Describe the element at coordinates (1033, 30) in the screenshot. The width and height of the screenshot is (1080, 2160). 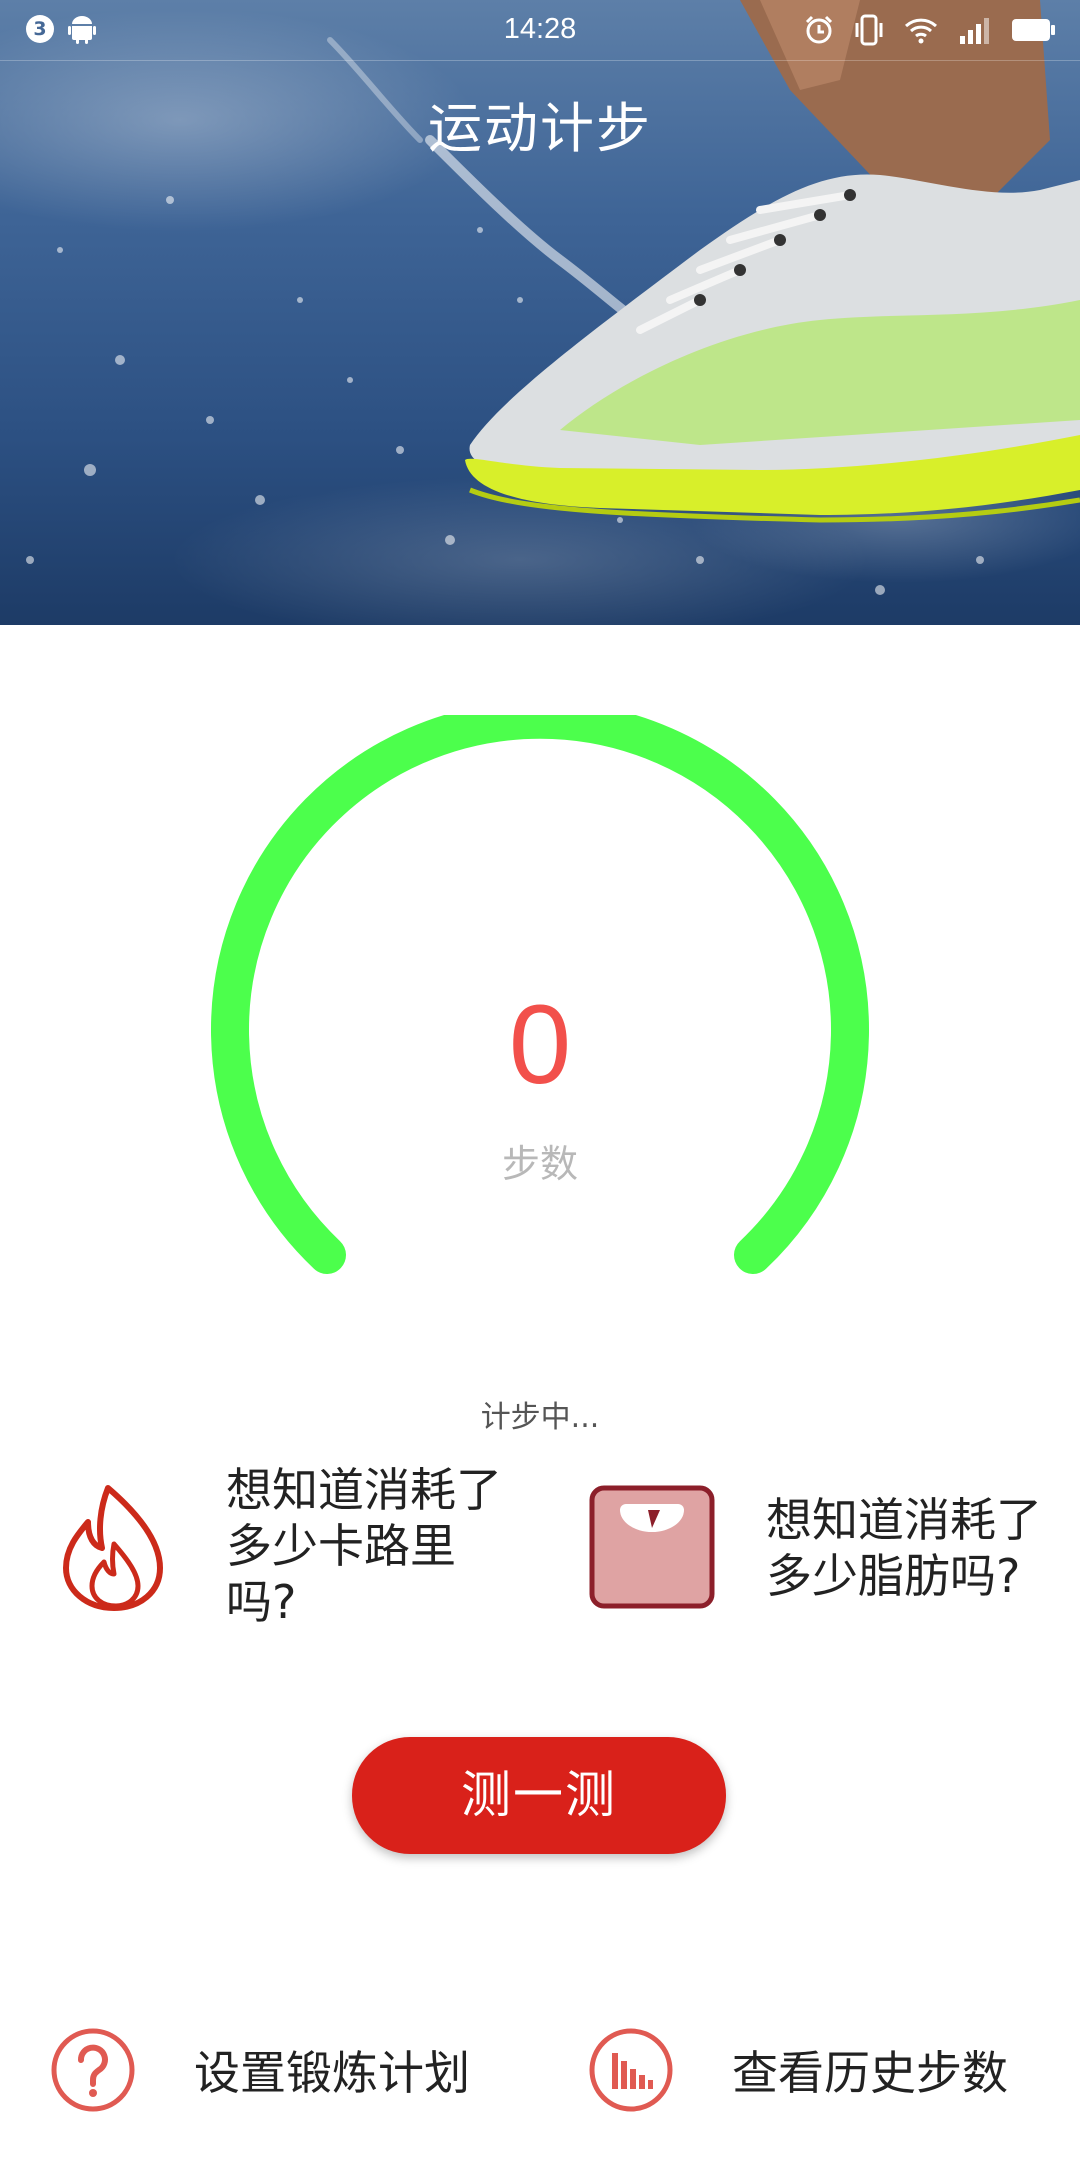
I see `battery-icon` at that location.